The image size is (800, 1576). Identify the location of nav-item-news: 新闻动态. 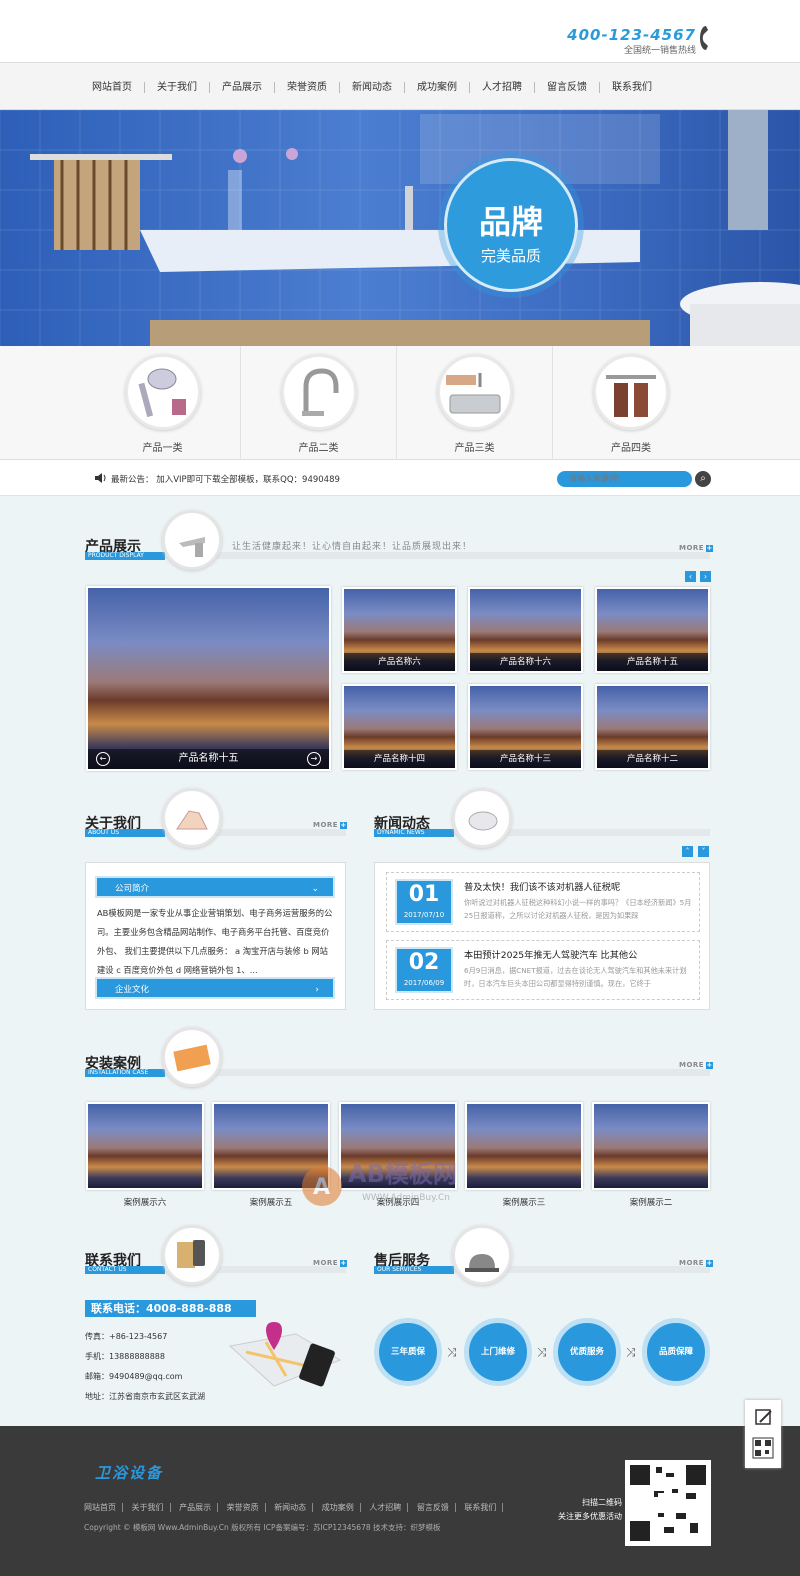
(372, 87).